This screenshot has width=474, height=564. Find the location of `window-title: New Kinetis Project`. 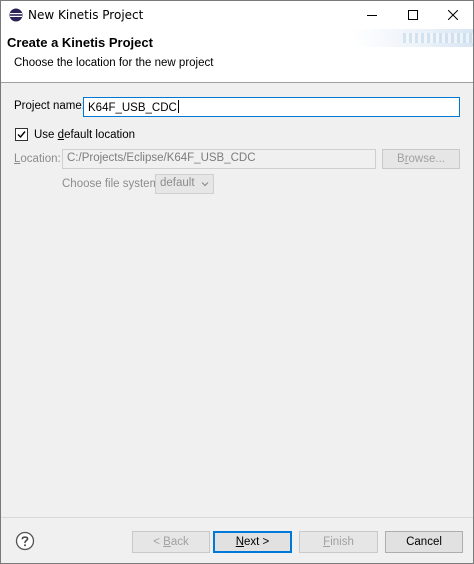

window-title: New Kinetis Project is located at coordinates (86, 15).